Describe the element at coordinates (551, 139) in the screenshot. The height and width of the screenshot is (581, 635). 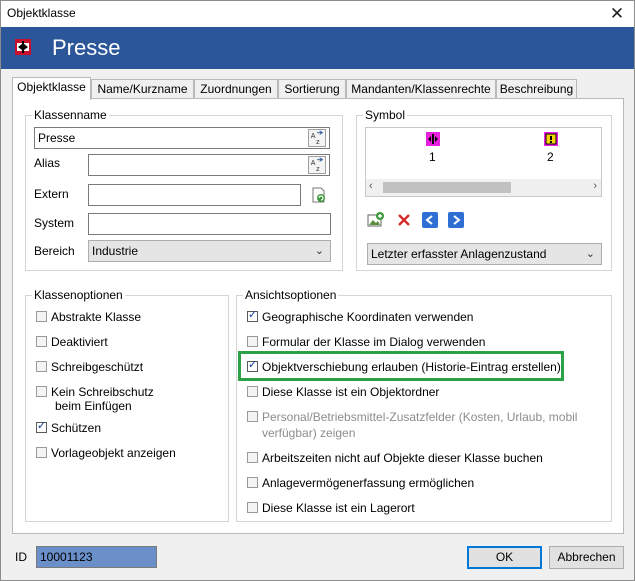
I see `warning-symbol-icon` at that location.